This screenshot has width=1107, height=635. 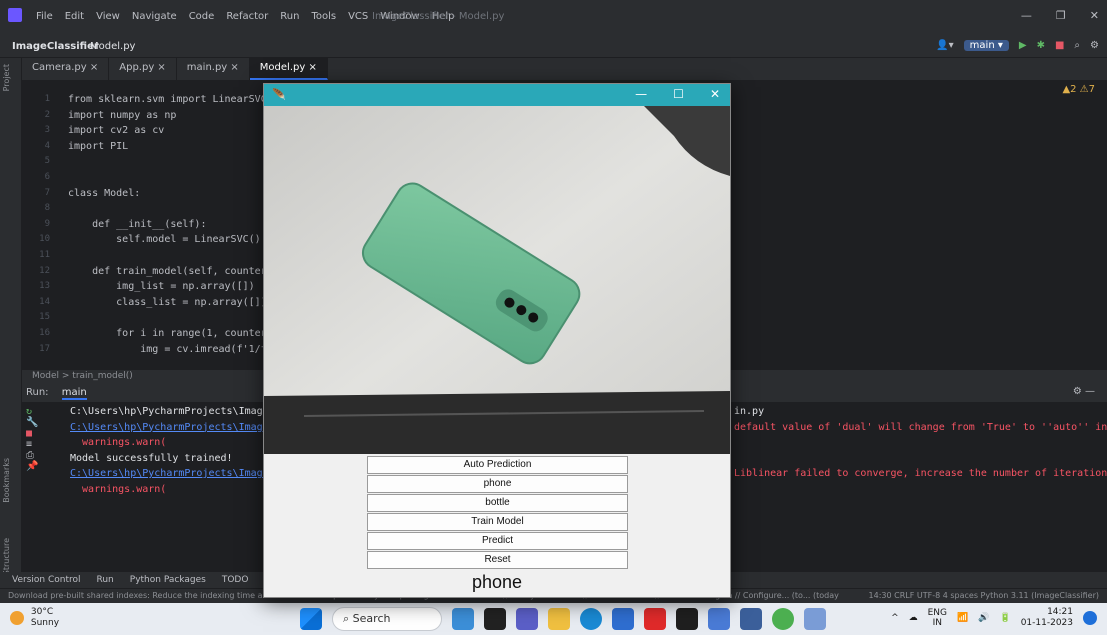 I want to click on edge-icon, so click(x=591, y=619).